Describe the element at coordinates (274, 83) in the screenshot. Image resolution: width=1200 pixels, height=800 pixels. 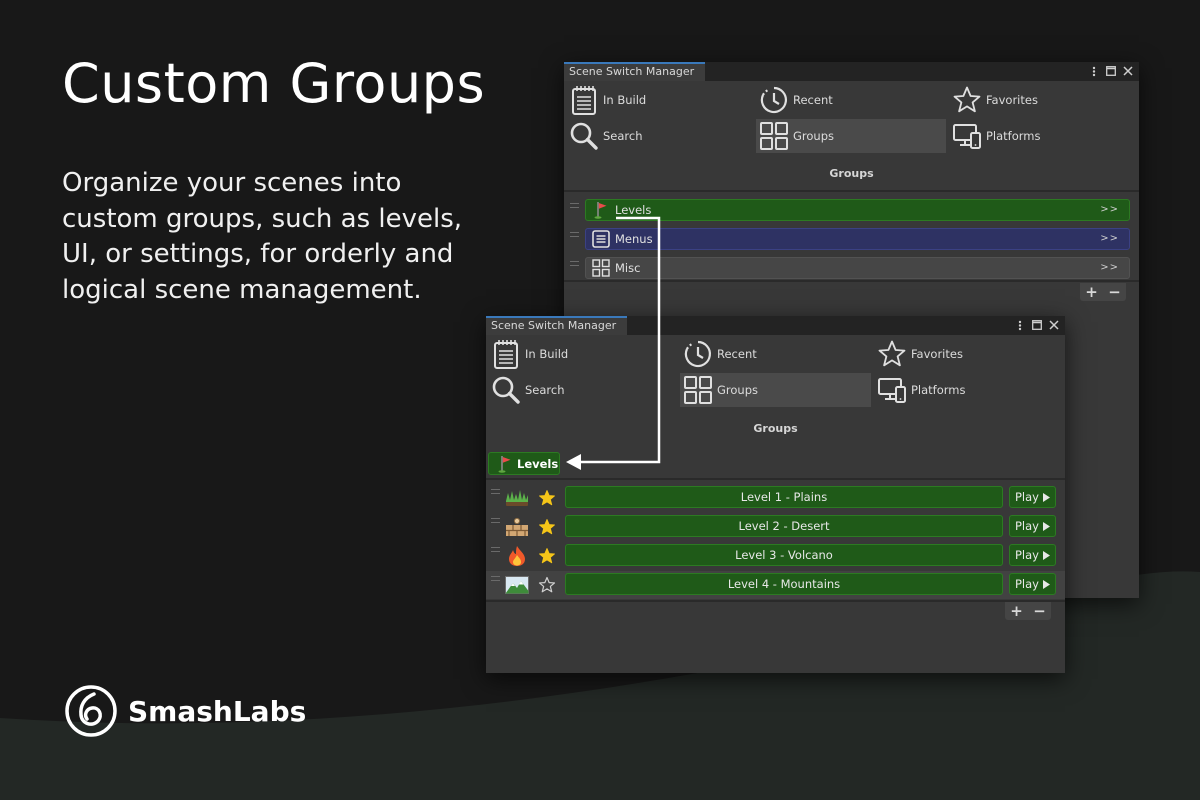
I see `page-headline: Custom Groups` at that location.